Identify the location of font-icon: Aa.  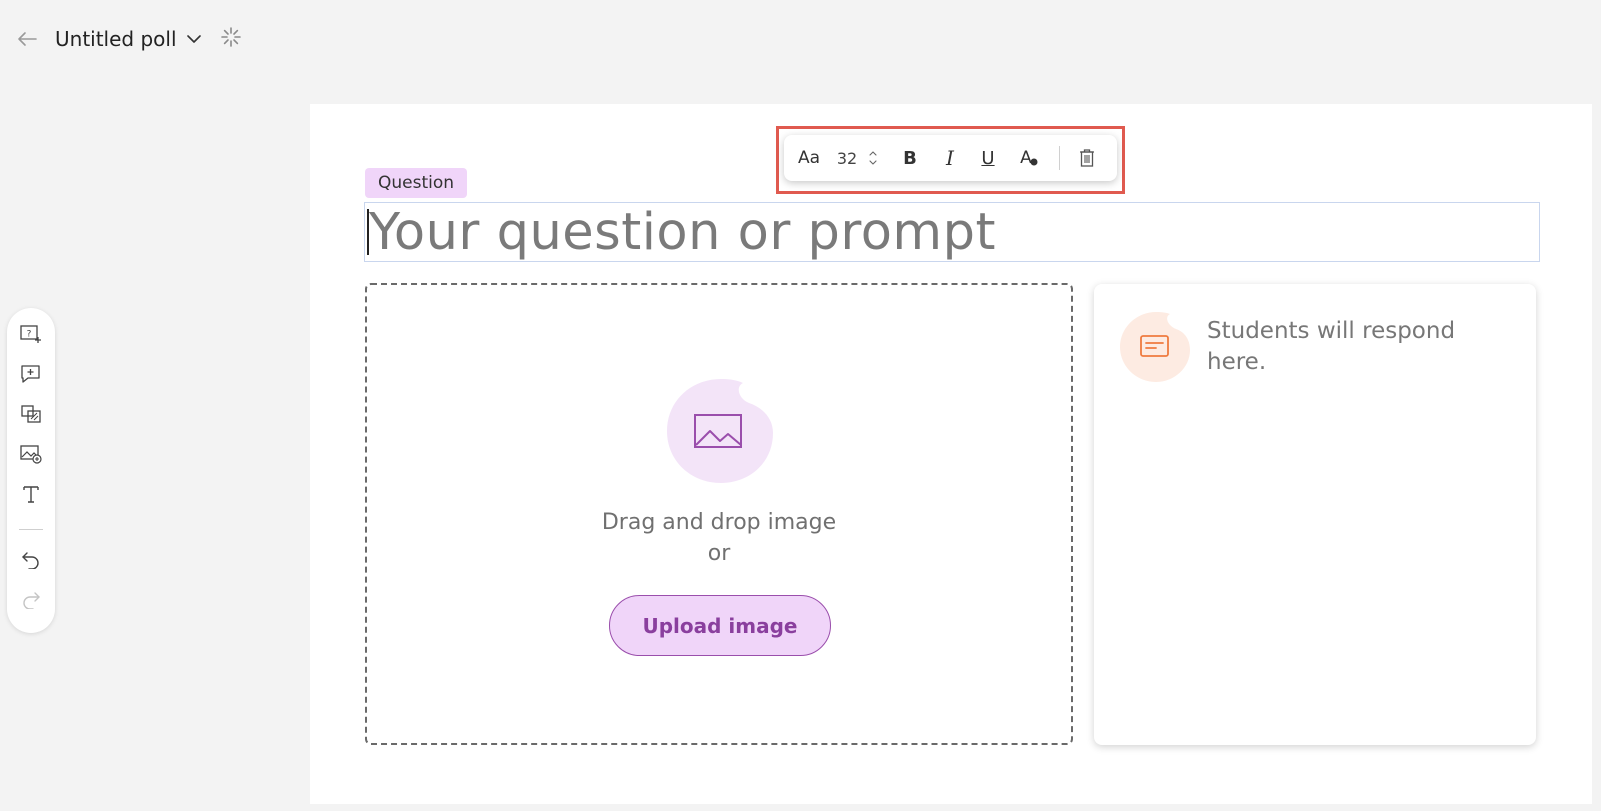
(809, 158).